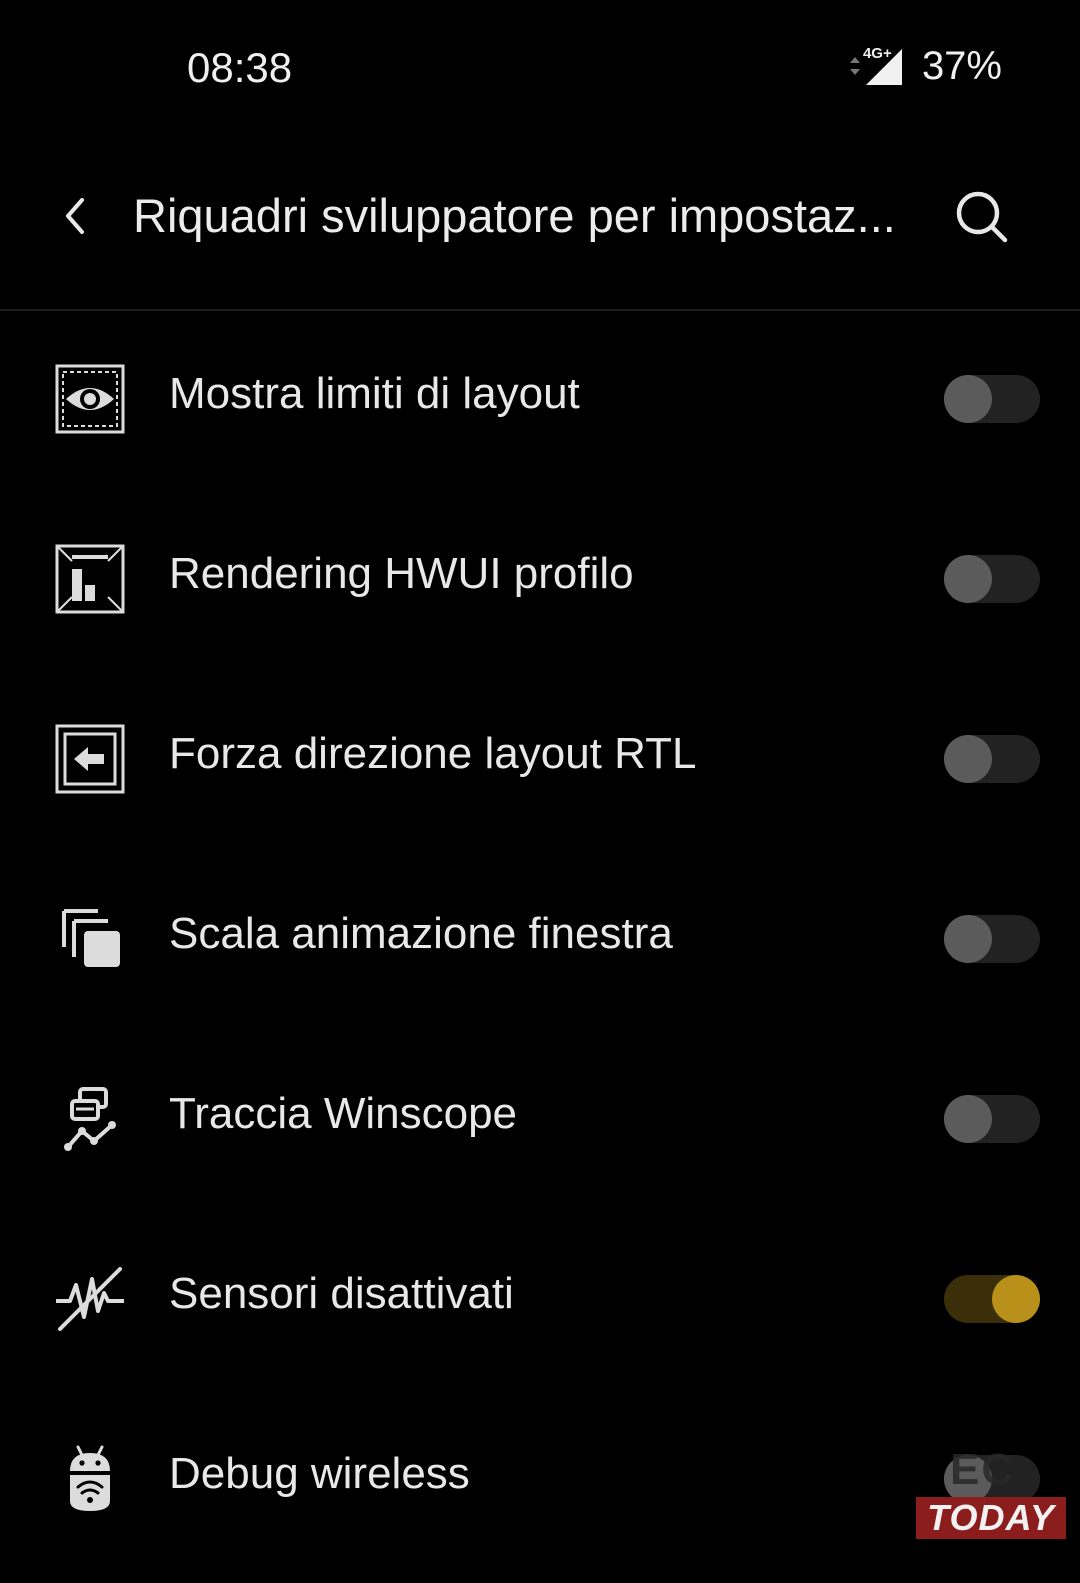  I want to click on battery-percentage: 37%, so click(961, 66).